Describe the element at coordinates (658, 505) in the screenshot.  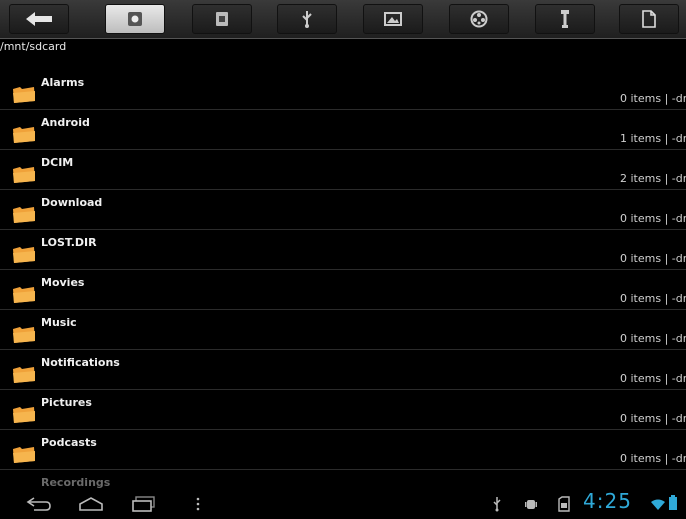
I see `wifi-icon` at that location.